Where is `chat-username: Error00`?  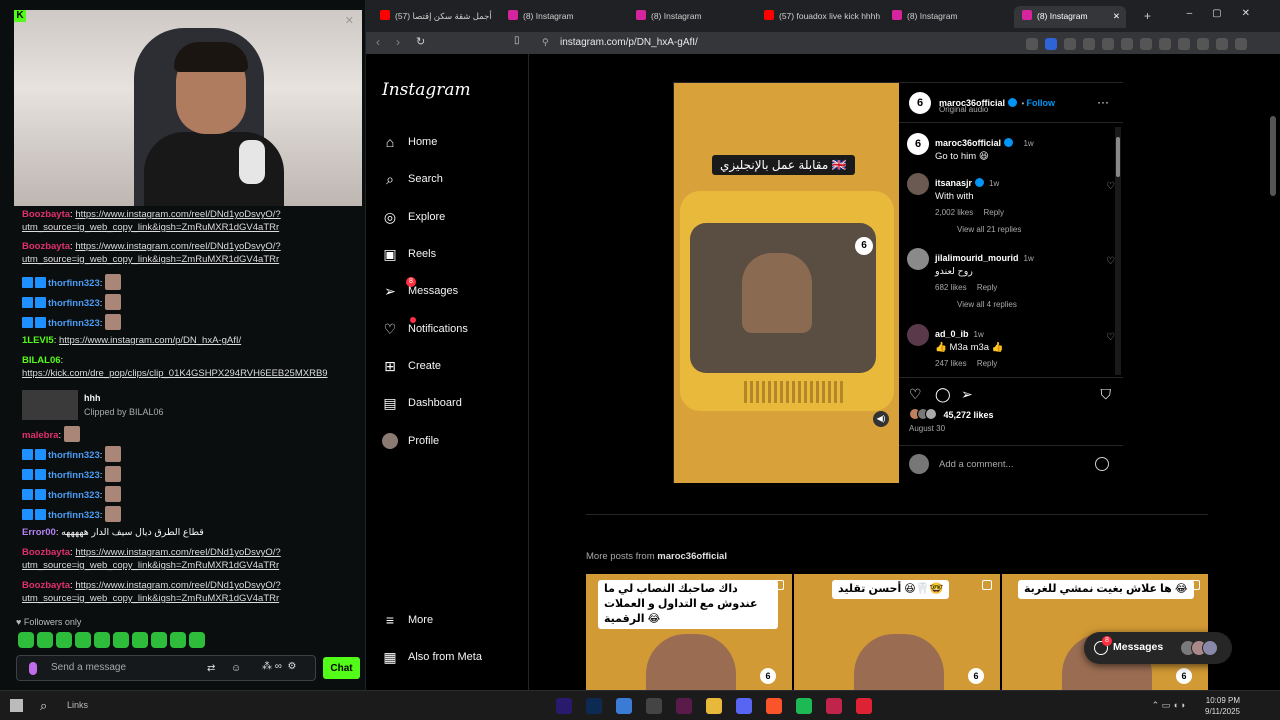
chat-username: Error00 is located at coordinates (39, 532).